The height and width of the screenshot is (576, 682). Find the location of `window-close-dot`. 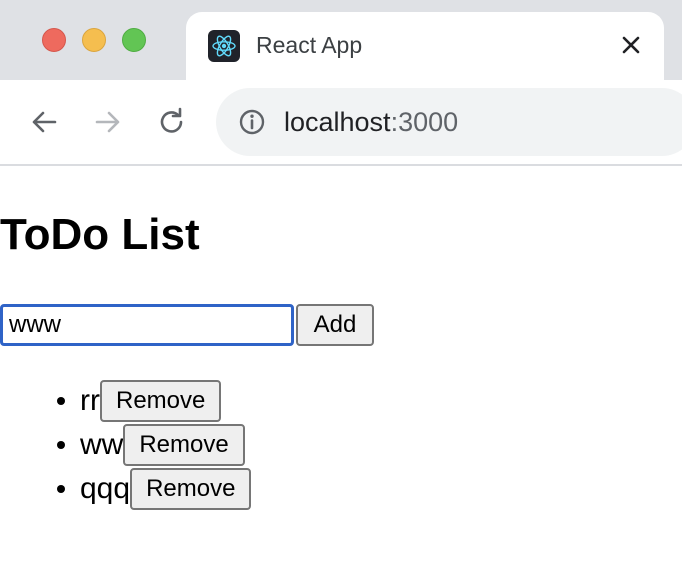

window-close-dot is located at coordinates (54, 40).